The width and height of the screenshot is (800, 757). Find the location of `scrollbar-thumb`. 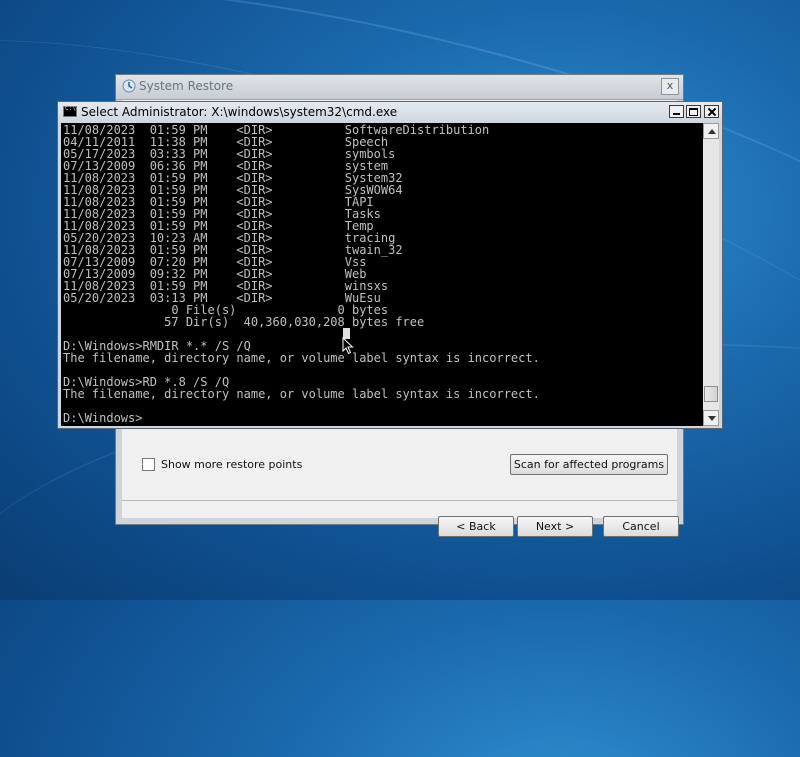

scrollbar-thumb is located at coordinates (711, 394).